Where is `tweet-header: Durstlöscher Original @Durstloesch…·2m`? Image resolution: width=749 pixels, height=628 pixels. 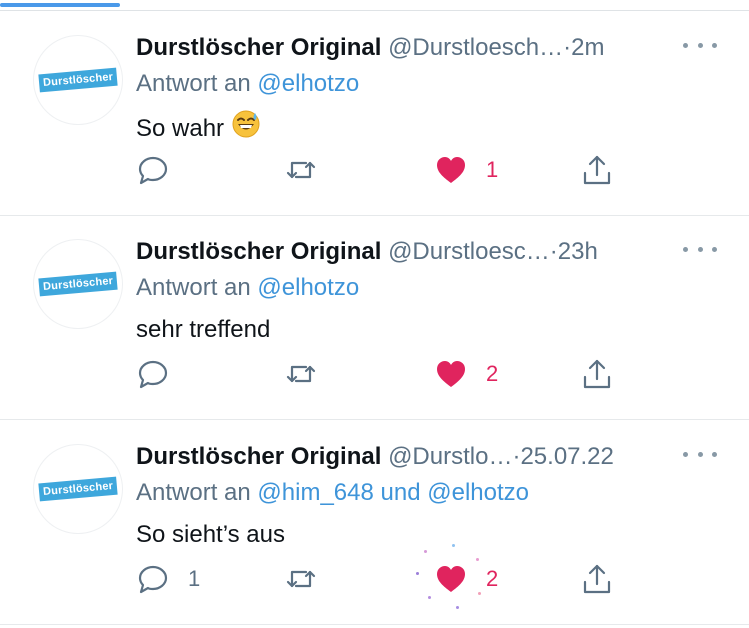 tweet-header: Durstlöscher Original @Durstloesch…·2m is located at coordinates (426, 48).